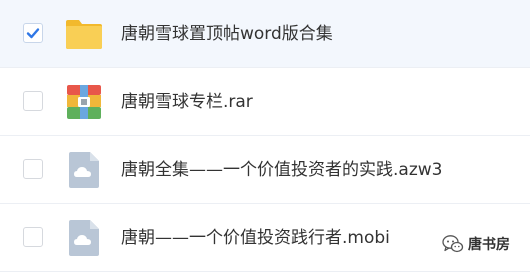  What do you see at coordinates (84, 102) in the screenshot?
I see `archive-icon` at bounding box center [84, 102].